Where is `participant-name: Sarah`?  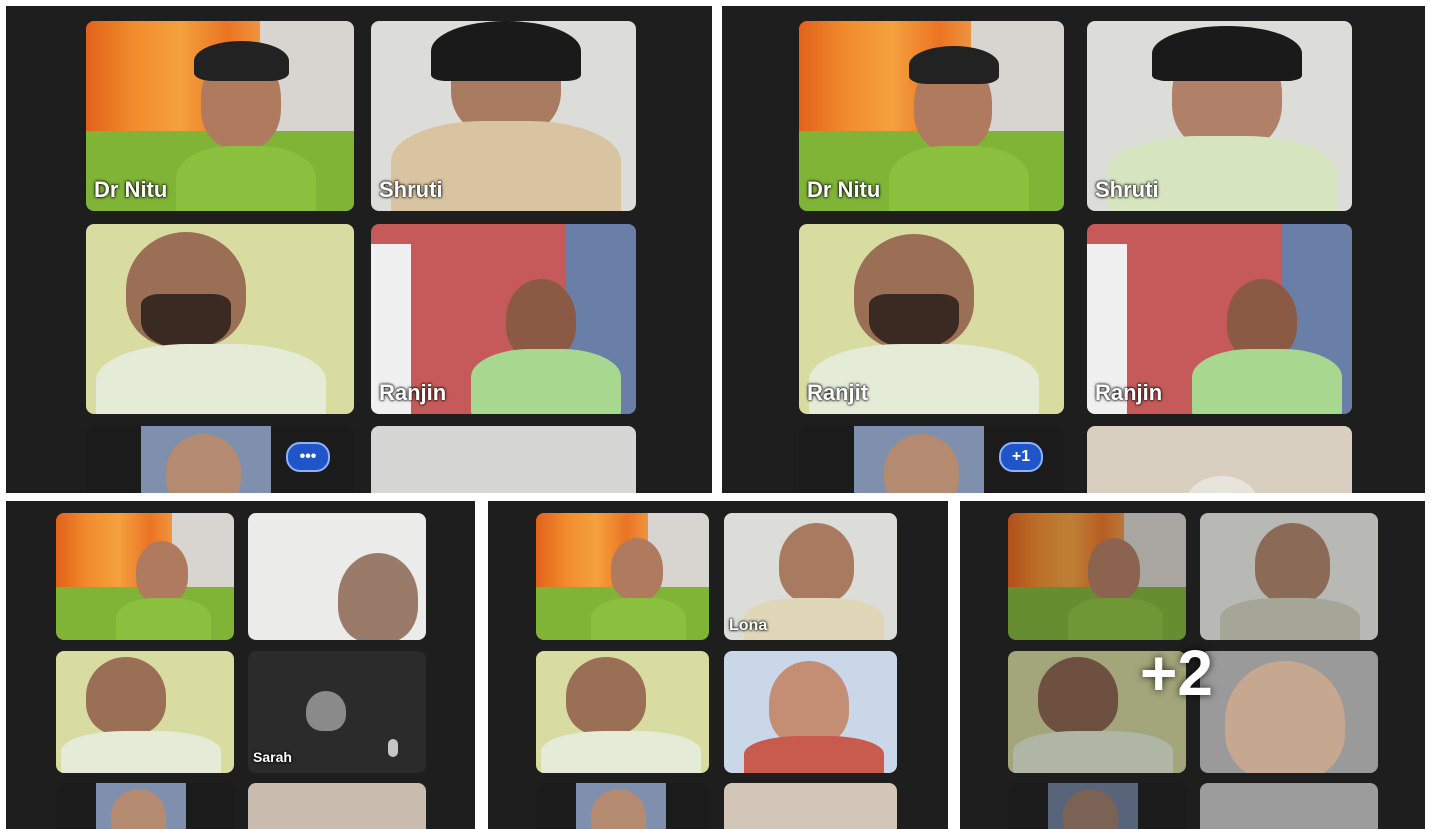 participant-name: Sarah is located at coordinates (272, 757).